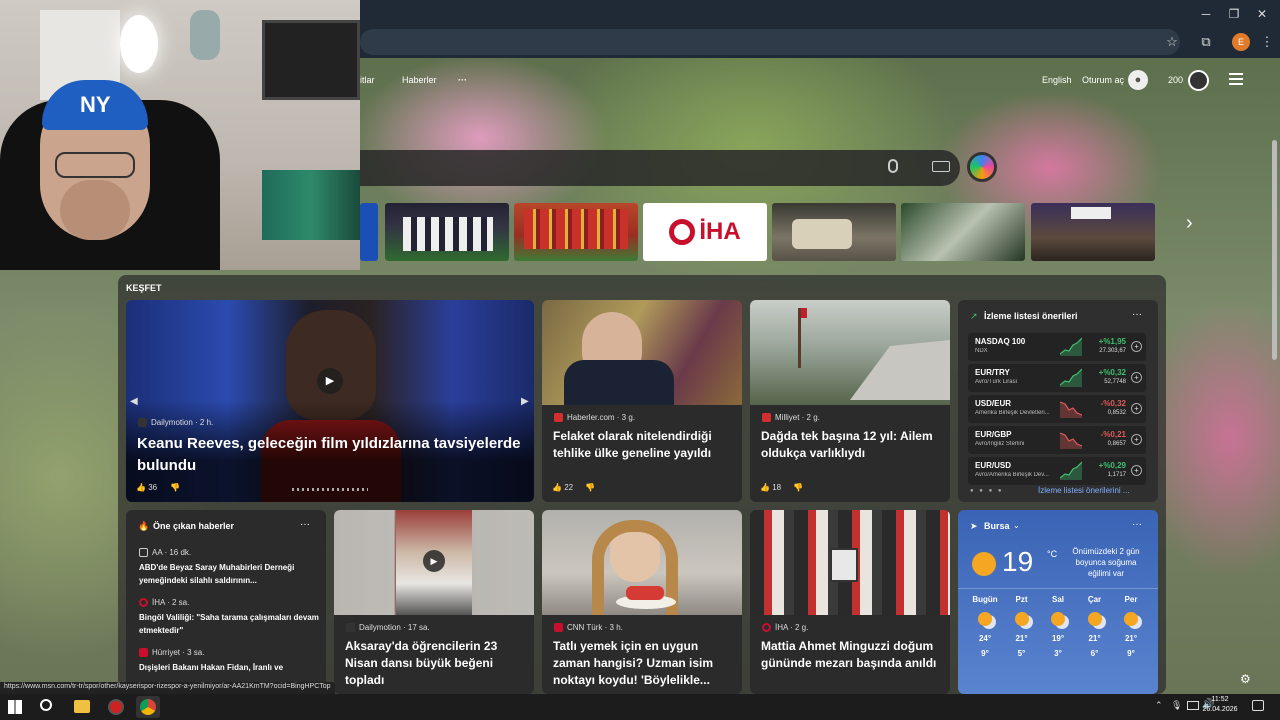 The width and height of the screenshot is (1280, 720). I want to click on file-explorer-icon, so click(82, 706).